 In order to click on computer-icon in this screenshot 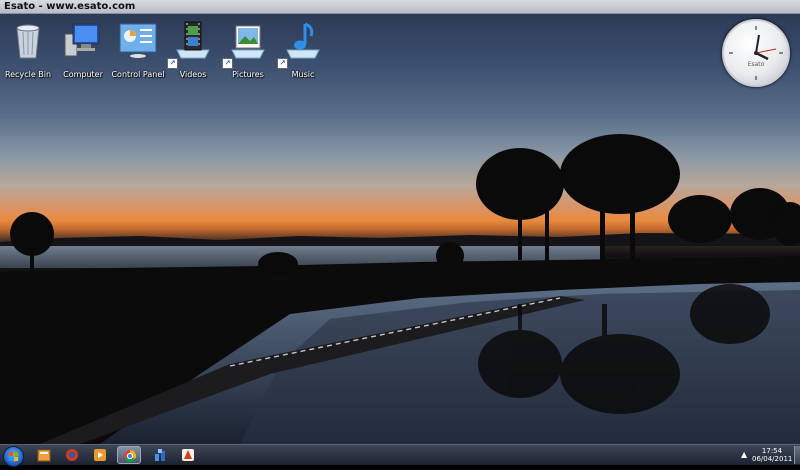, I will do `click(82, 40)`.